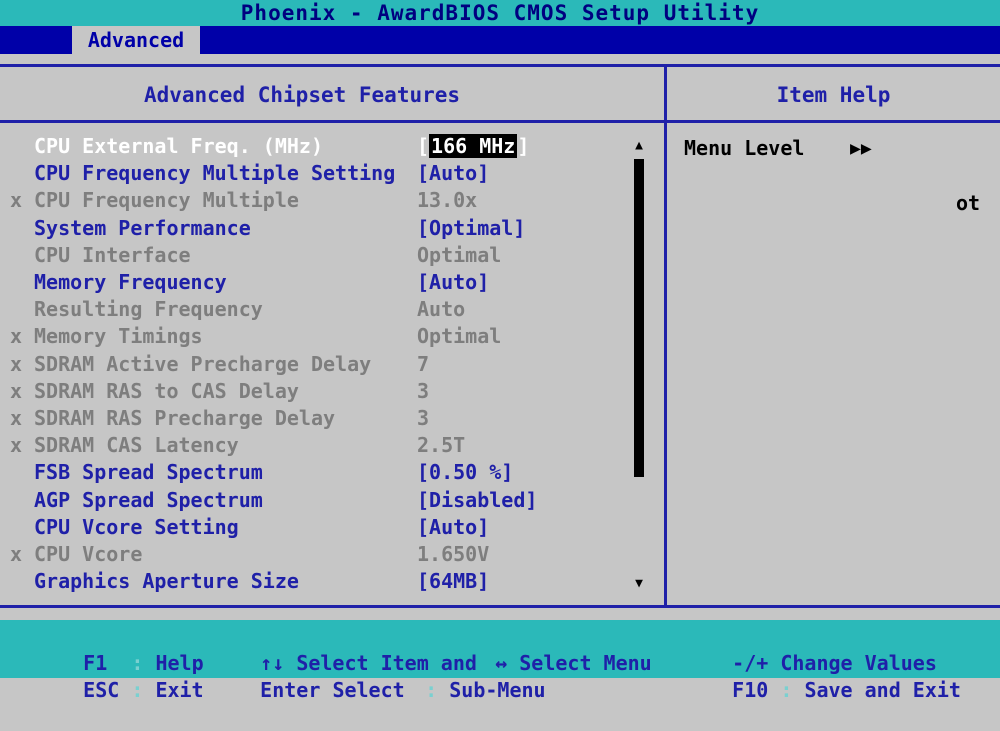 The width and height of the screenshot is (1000, 731). What do you see at coordinates (88, 554) in the screenshot?
I see `setting-label: CPU Vcore` at bounding box center [88, 554].